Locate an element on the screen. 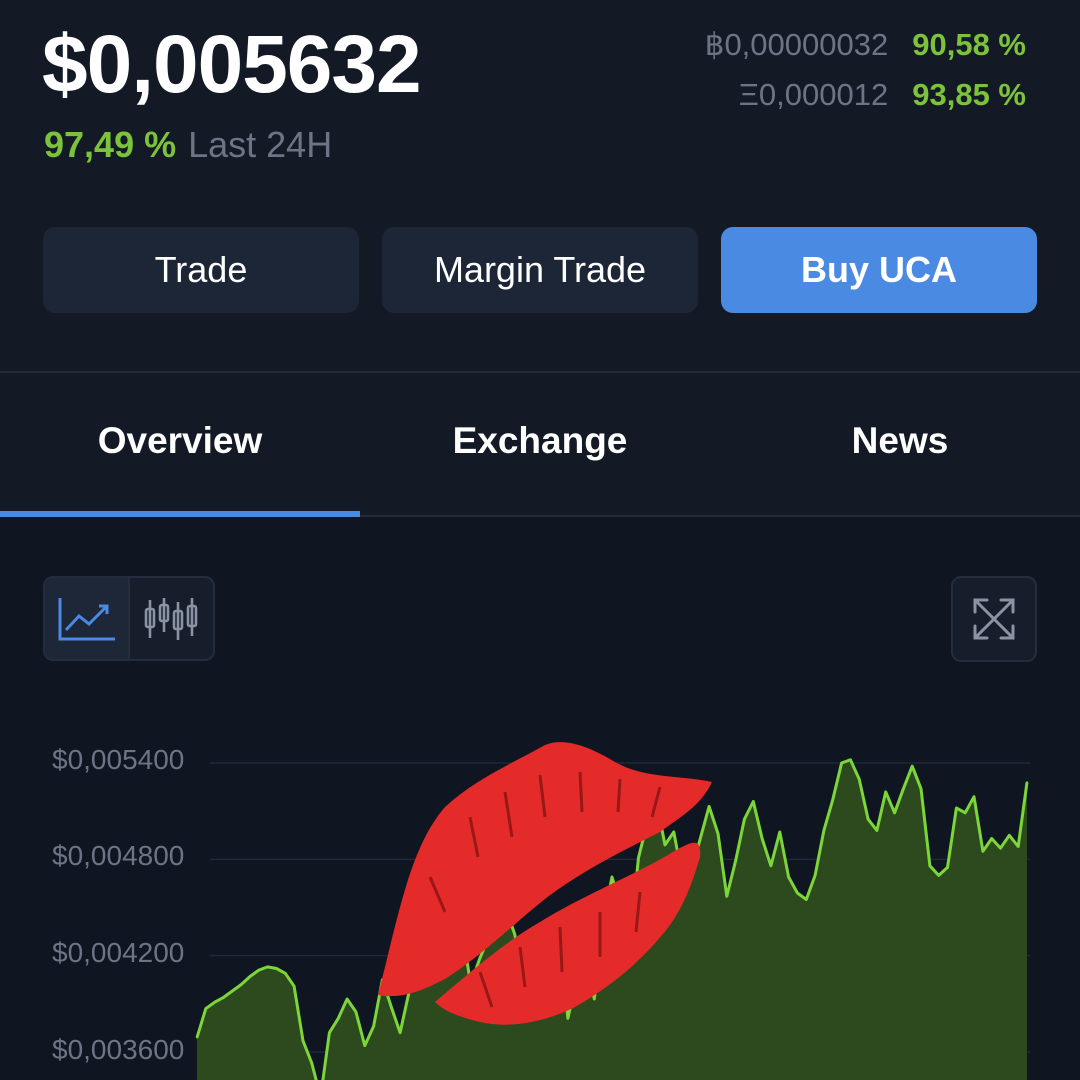 The image size is (1080, 1080). tab-exchange: Exchange is located at coordinates (540, 441).